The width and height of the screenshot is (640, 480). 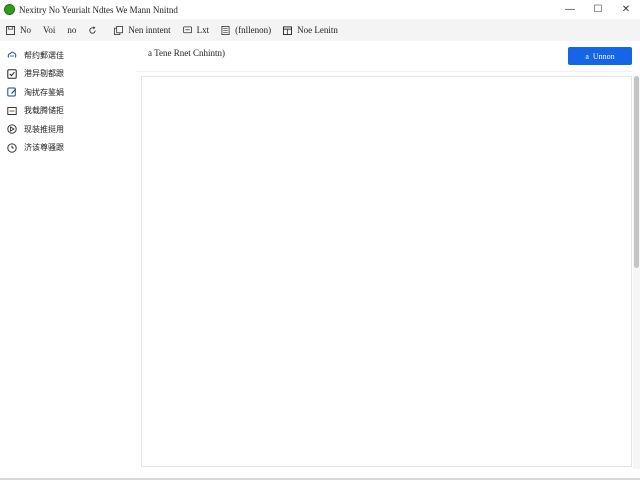 What do you see at coordinates (44, 148) in the screenshot?
I see `sidebar-item-label: 济该尊骚跟` at bounding box center [44, 148].